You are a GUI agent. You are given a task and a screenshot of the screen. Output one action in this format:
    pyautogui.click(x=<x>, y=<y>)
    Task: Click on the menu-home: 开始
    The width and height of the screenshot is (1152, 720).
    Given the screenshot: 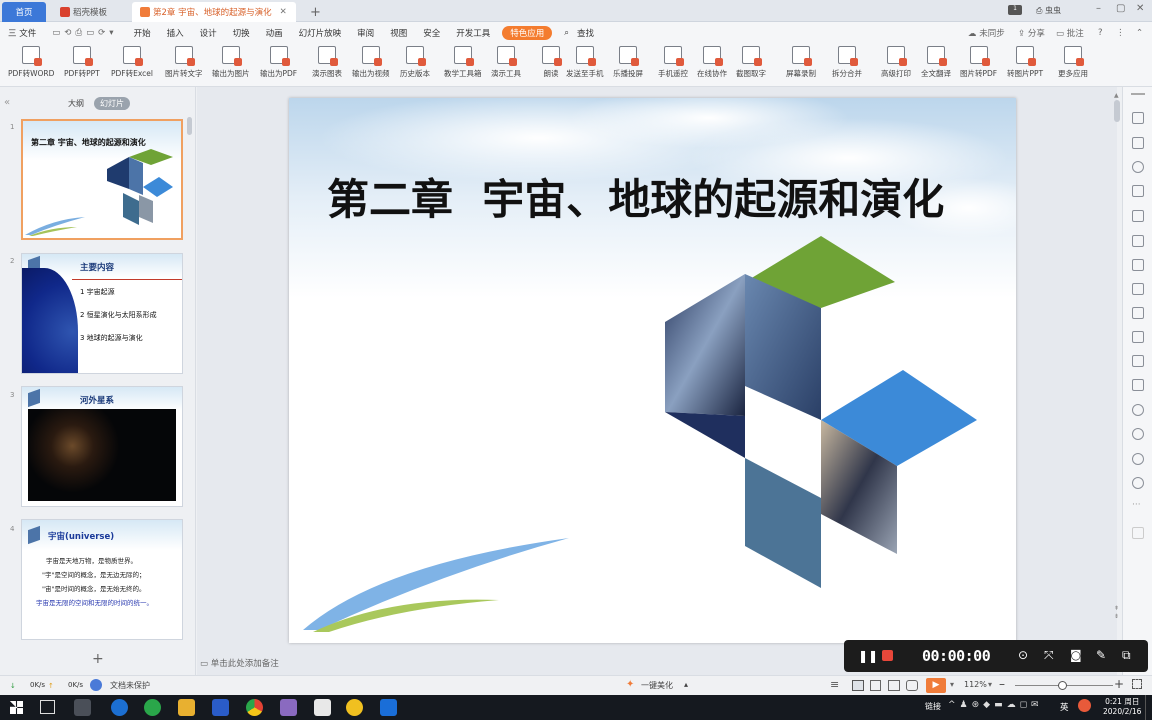 What is the action you would take?
    pyautogui.click(x=142, y=33)
    